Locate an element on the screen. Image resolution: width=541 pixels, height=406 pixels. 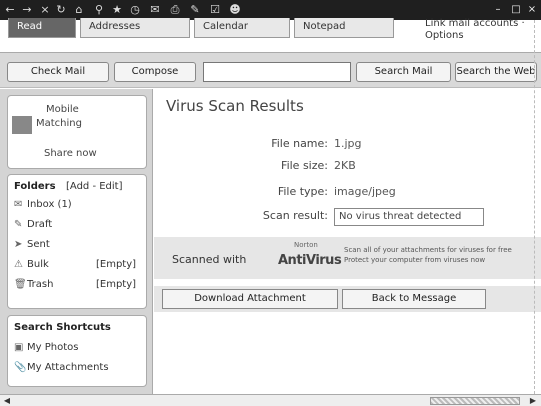
photo-icon: ▣ is located at coordinates (19, 347).